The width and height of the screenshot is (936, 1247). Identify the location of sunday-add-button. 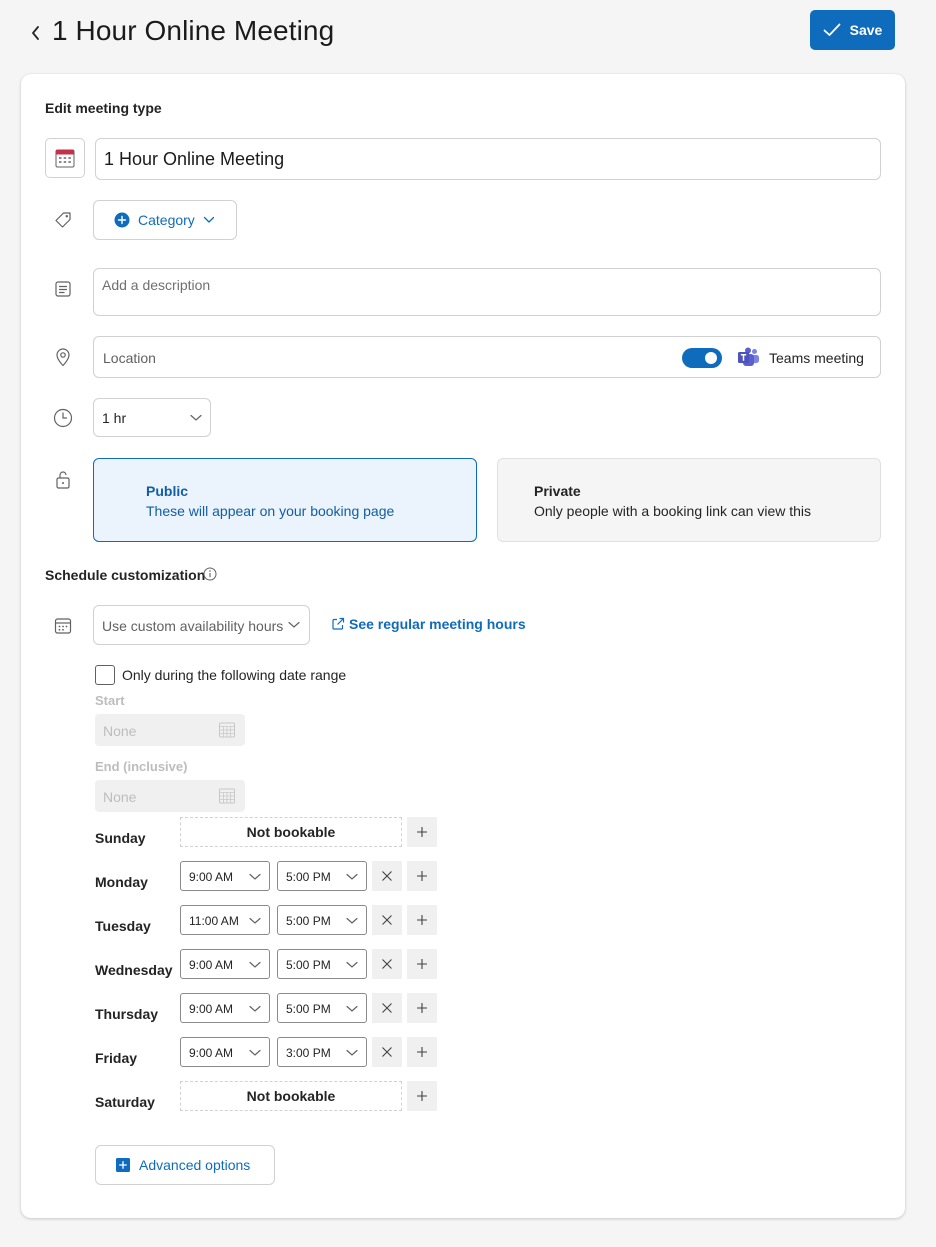
(422, 832).